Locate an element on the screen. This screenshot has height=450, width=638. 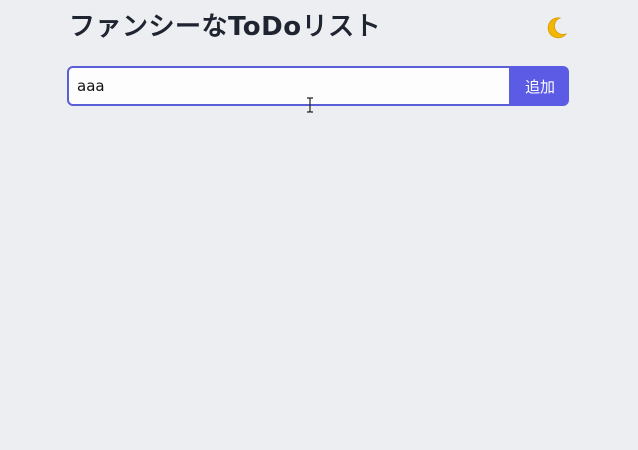
todo-input is located at coordinates (289, 86).